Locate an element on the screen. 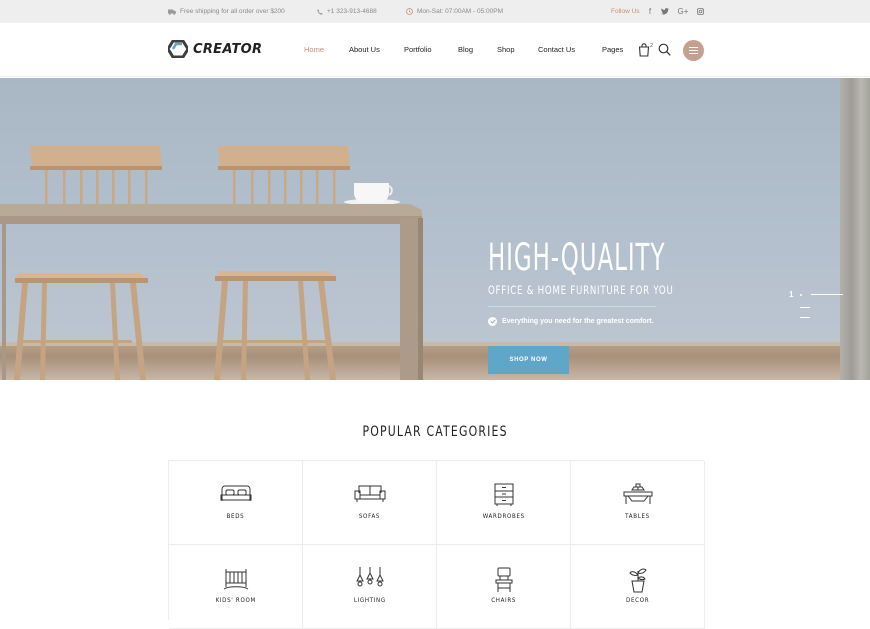  nav-contact-us: Contact Us is located at coordinates (556, 49).